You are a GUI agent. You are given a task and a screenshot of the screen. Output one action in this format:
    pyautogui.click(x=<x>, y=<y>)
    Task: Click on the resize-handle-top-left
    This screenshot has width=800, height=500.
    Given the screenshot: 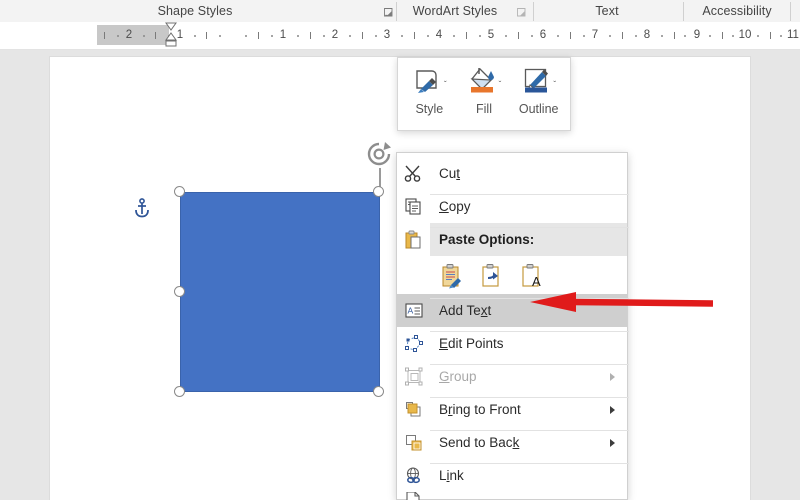 What is the action you would take?
    pyautogui.click(x=179, y=191)
    